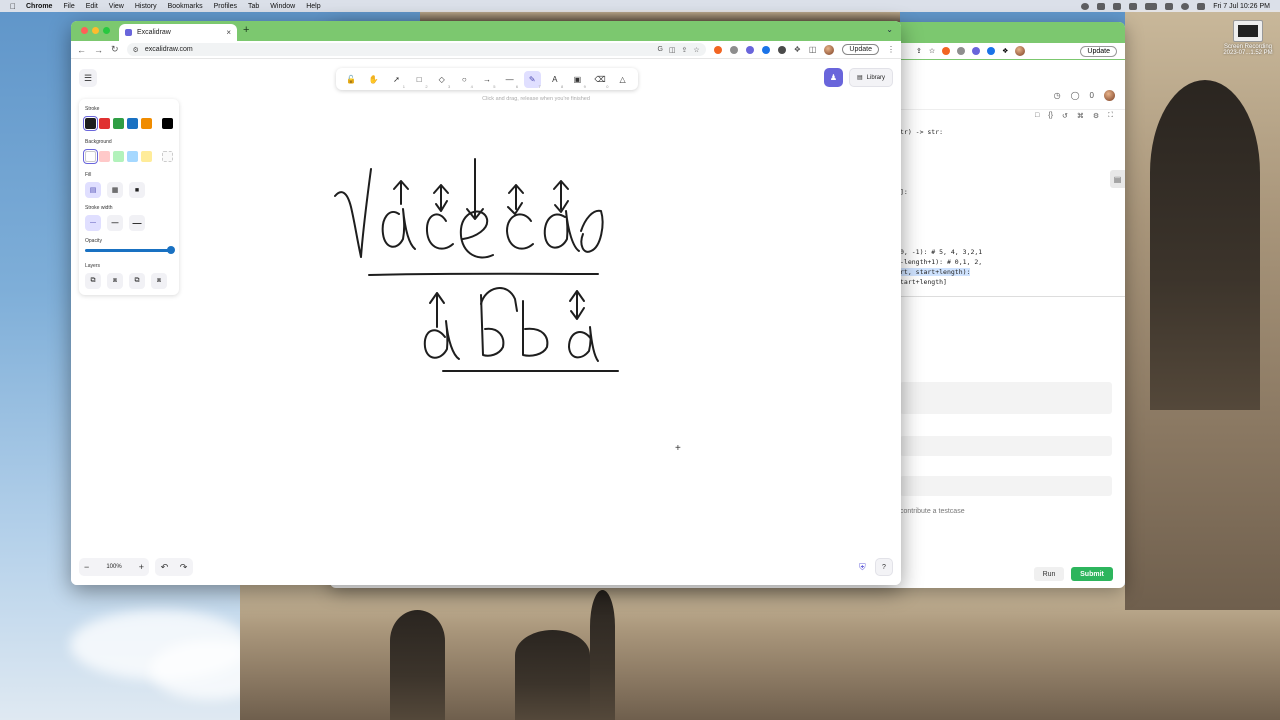 The width and height of the screenshot is (1280, 720). Describe the element at coordinates (165, 567) in the screenshot. I see `undo-button: ↶` at that location.